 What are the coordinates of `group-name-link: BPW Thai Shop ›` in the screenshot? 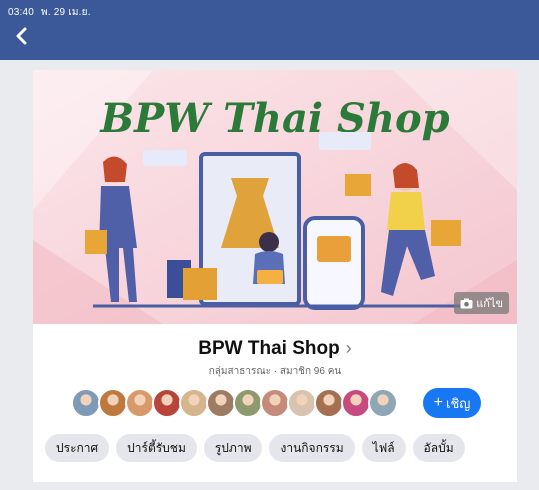 It's located at (275, 349).